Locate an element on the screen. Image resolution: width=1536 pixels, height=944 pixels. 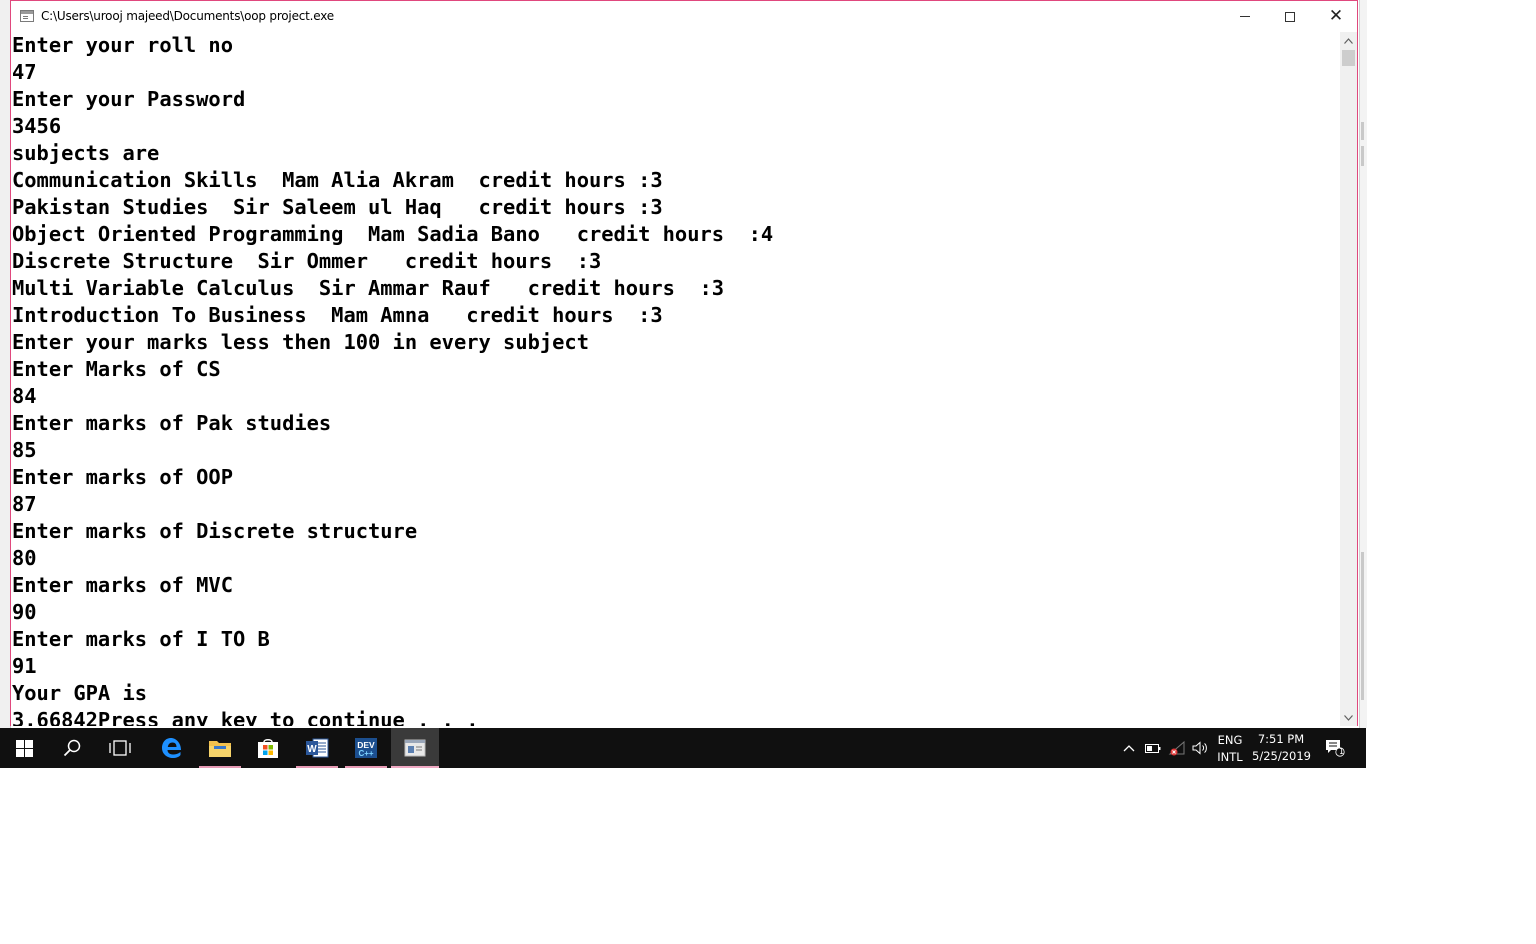
console-line: 80 is located at coordinates (24, 558).